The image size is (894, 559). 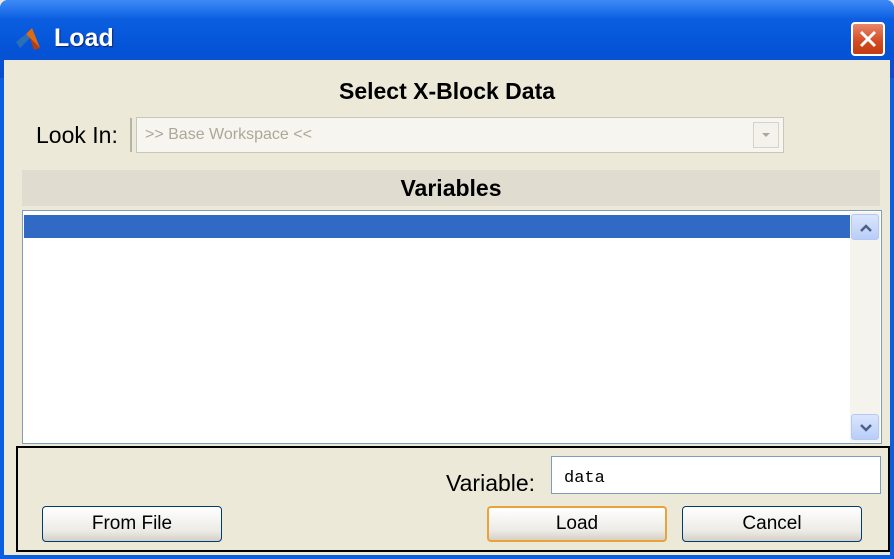 I want to click on close-button, so click(x=868, y=39).